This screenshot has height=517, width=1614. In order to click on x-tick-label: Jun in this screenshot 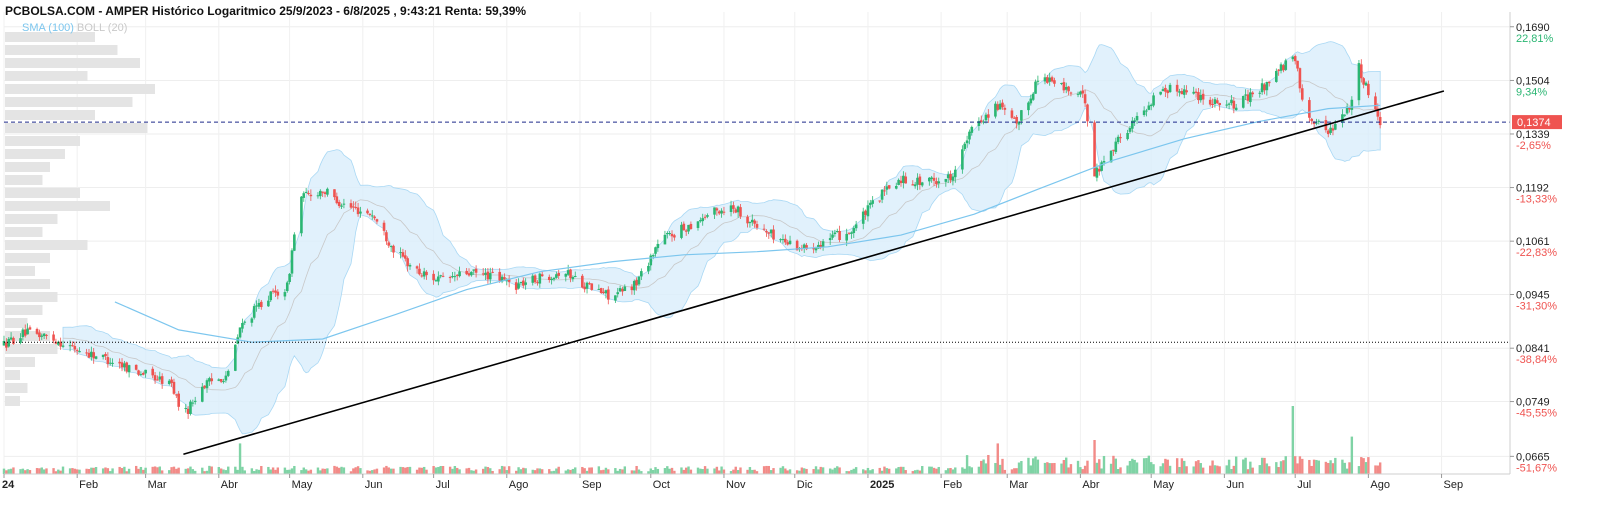, I will do `click(374, 485)`.